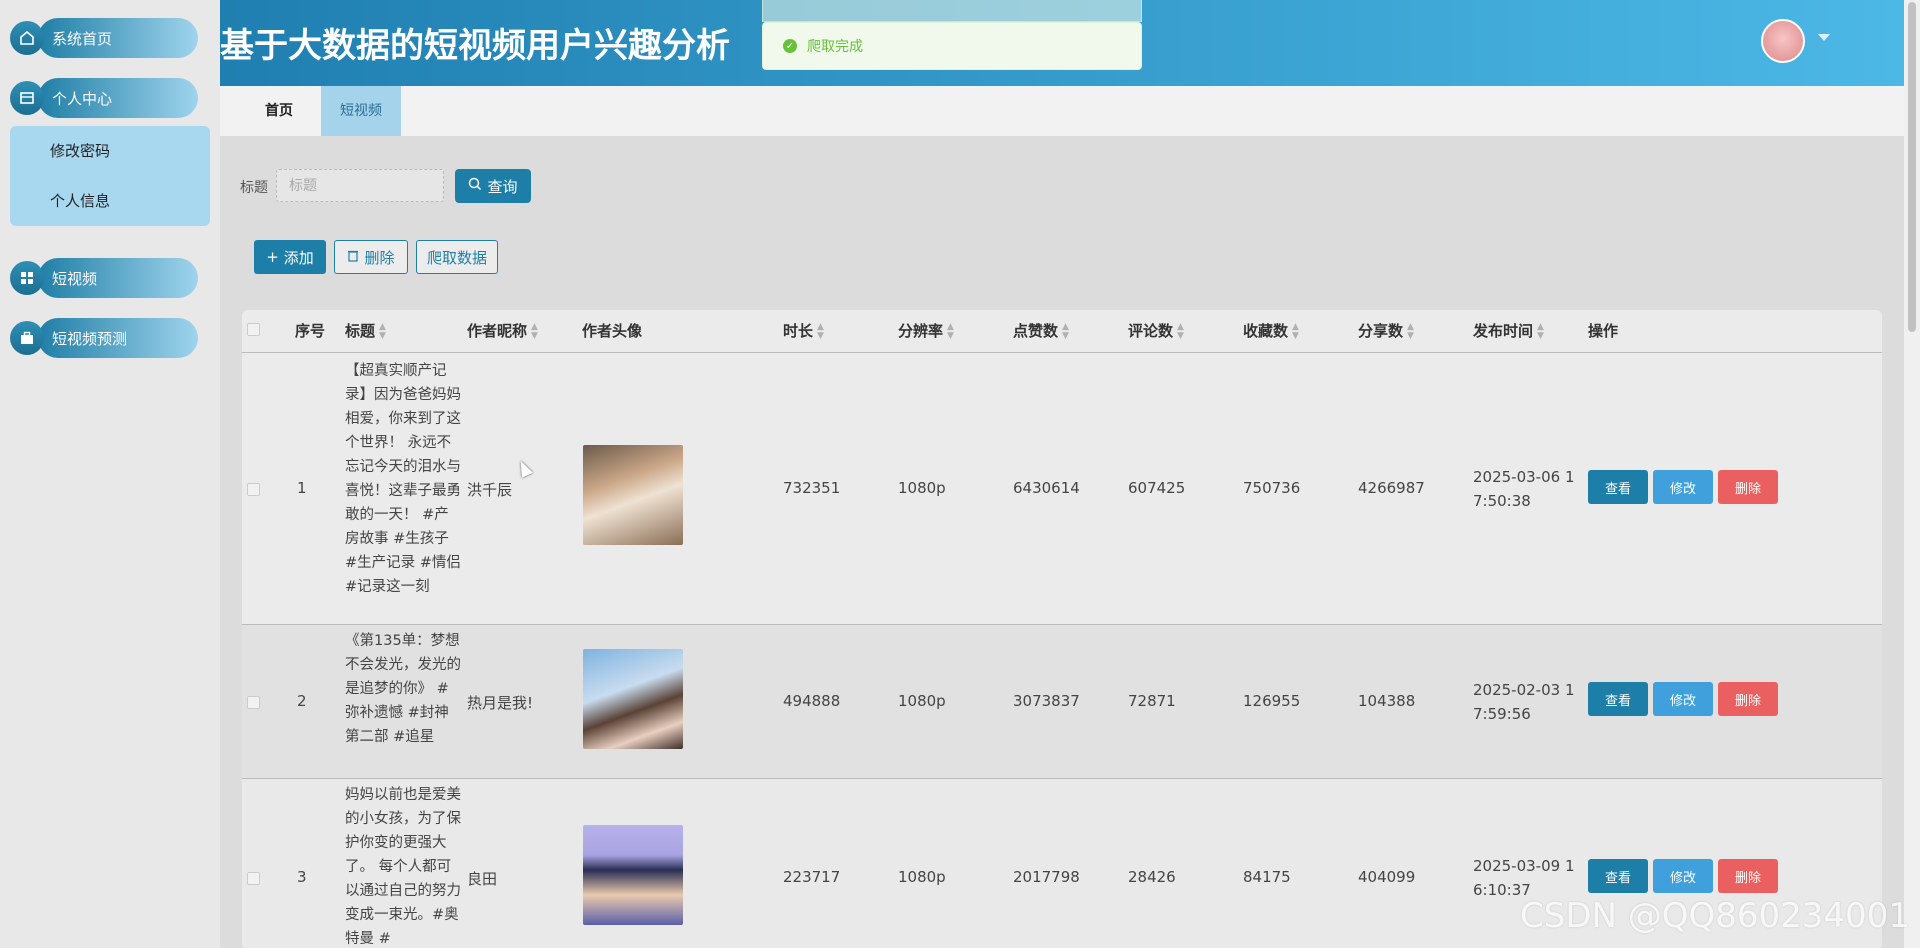 This screenshot has width=1920, height=948. I want to click on col-title-label: 标题, so click(360, 331).